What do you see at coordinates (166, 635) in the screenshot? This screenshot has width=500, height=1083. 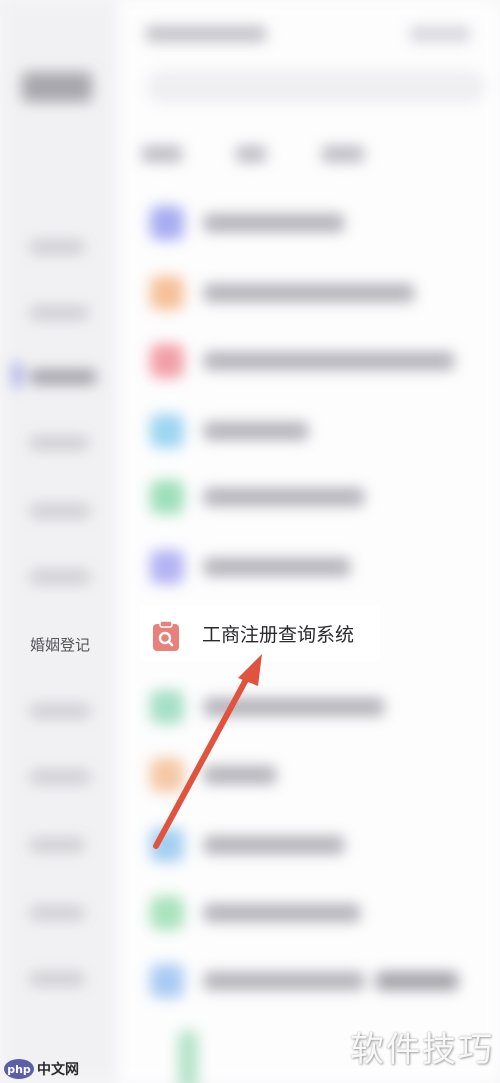 I see `clipboard-search-icon` at bounding box center [166, 635].